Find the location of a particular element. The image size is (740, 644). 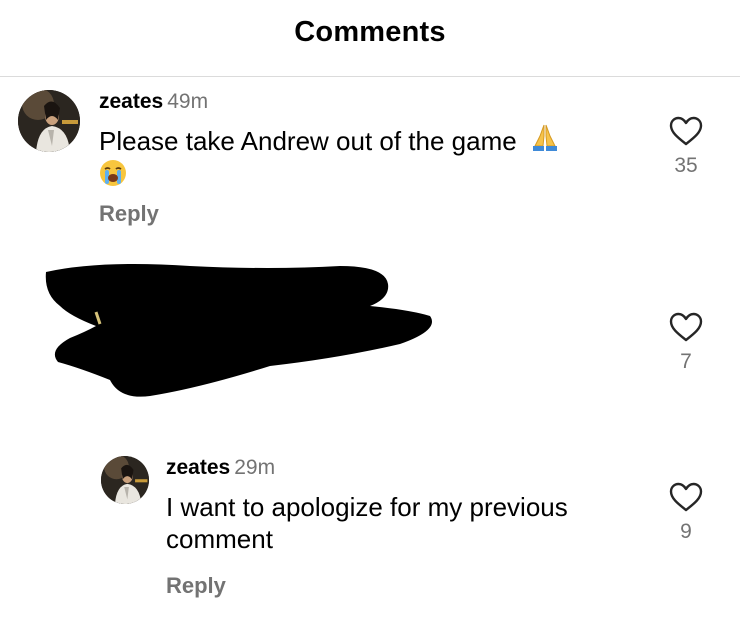

comment-text: Please take Andrew out of the game is located at coordinates (364, 158).